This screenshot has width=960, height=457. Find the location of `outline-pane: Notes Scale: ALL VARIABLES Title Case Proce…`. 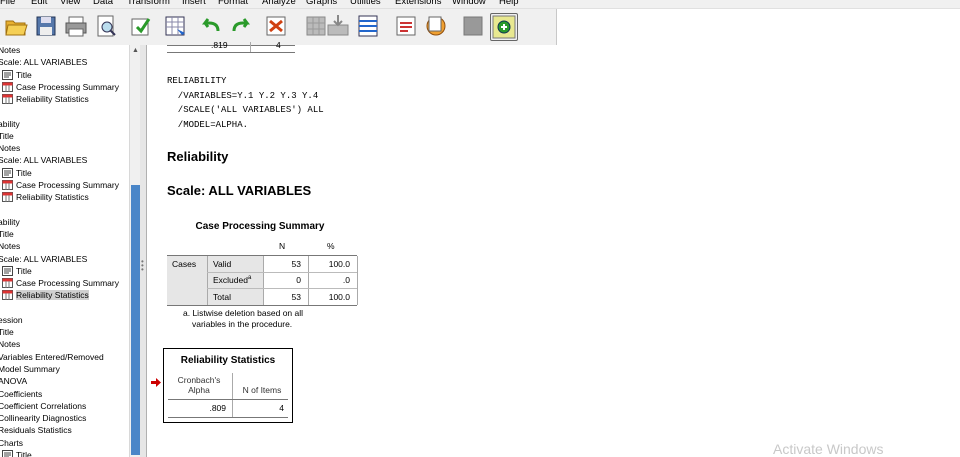

outline-pane: Notes Scale: ALL VARIABLES Title Case Proce… is located at coordinates (64, 251).